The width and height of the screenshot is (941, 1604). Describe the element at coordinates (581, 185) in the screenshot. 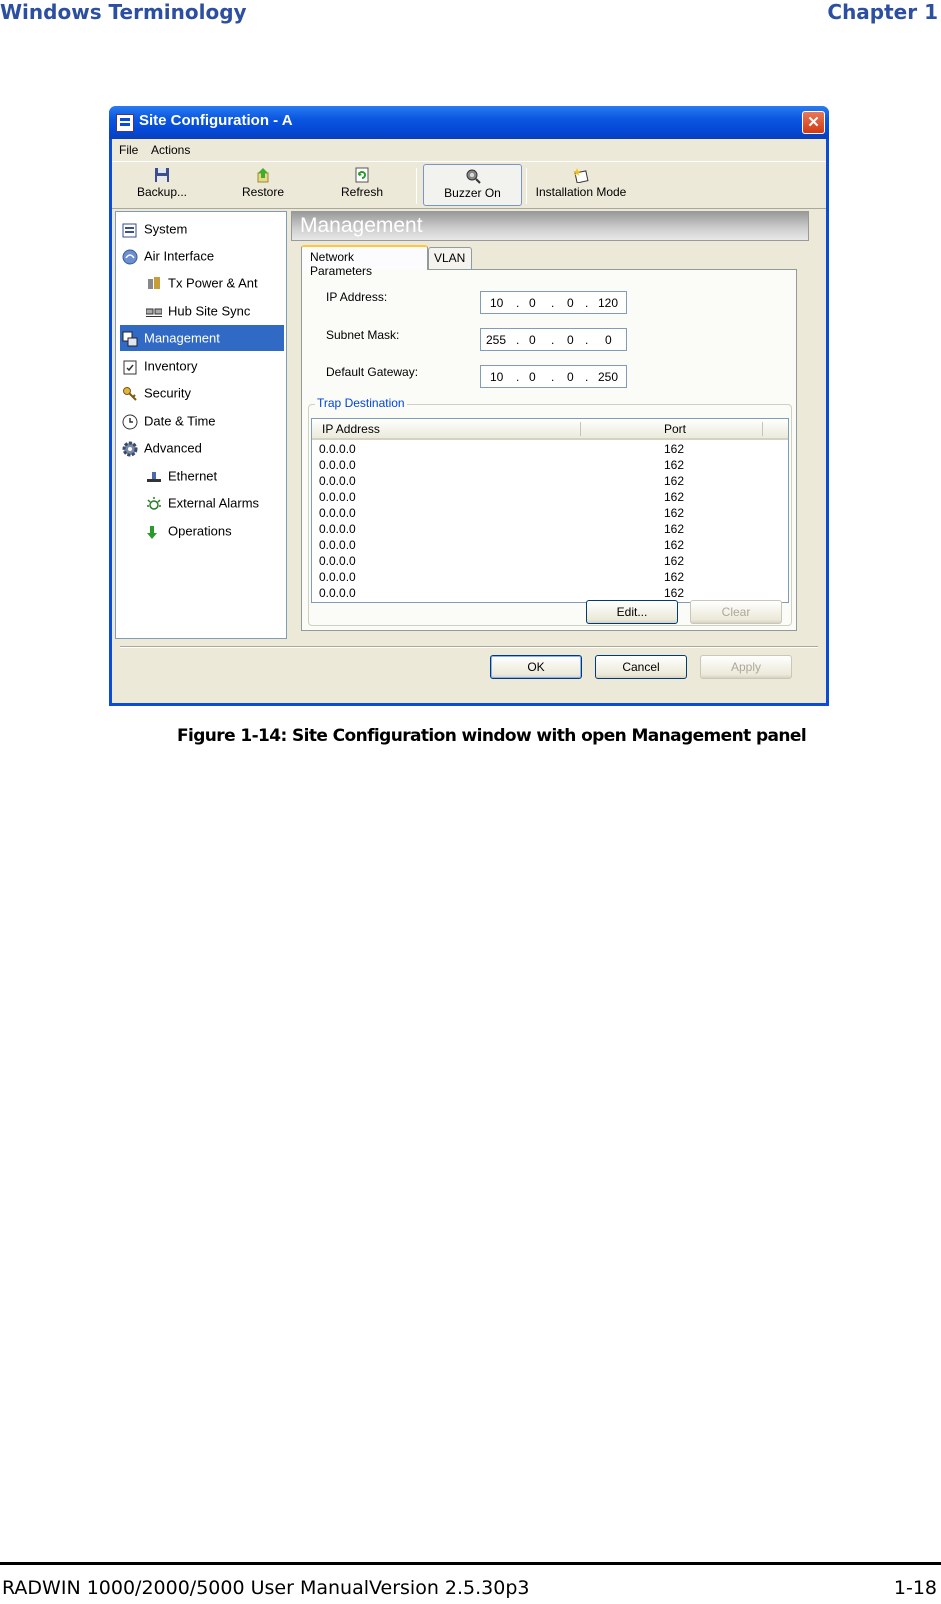

I see `installation-mode-button: Installation Mode` at that location.